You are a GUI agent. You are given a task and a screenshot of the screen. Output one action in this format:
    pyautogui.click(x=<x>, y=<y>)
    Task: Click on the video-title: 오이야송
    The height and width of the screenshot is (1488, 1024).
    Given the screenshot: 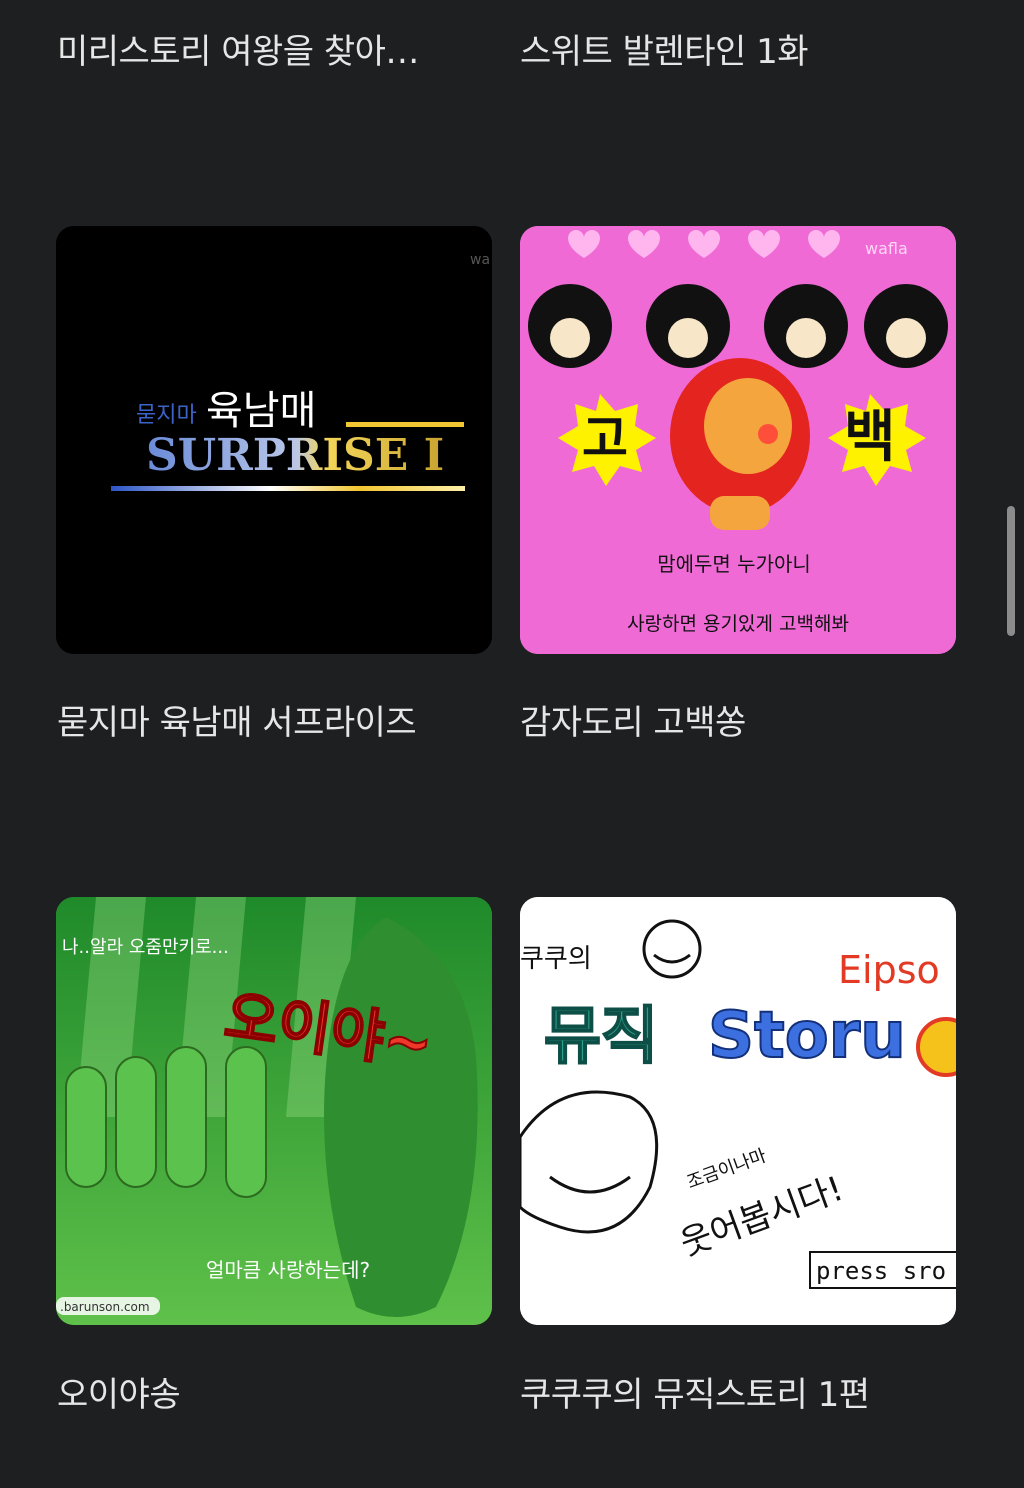 What is the action you would take?
    pyautogui.click(x=262, y=1395)
    